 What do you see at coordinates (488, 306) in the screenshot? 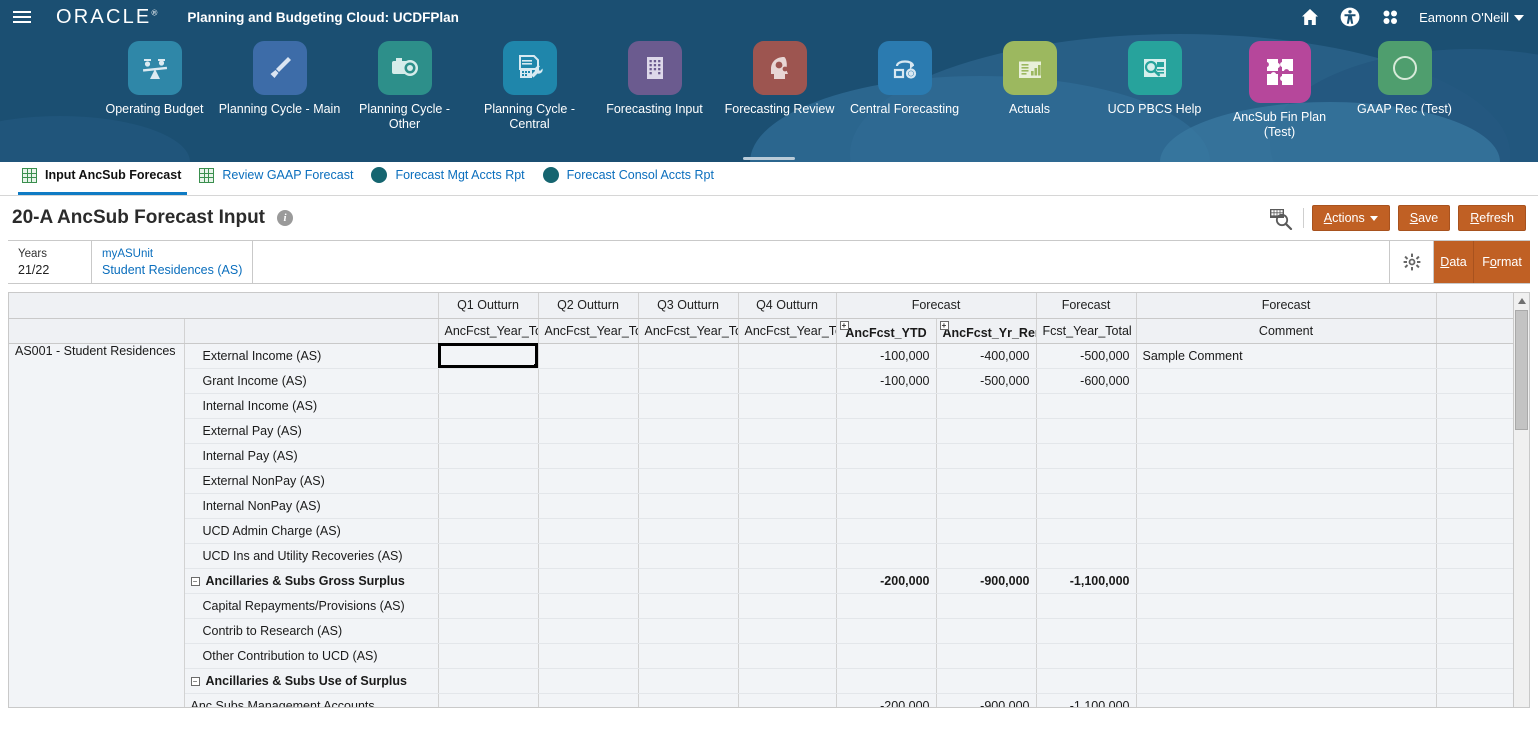
I see `group-header-q1: Q1 Outturn` at bounding box center [488, 306].